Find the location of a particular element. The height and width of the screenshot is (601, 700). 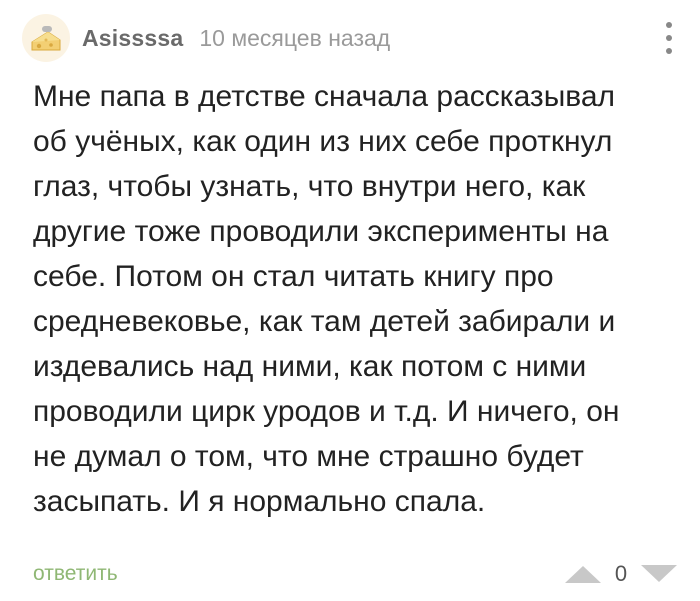

upvote-button is located at coordinates (583, 574).